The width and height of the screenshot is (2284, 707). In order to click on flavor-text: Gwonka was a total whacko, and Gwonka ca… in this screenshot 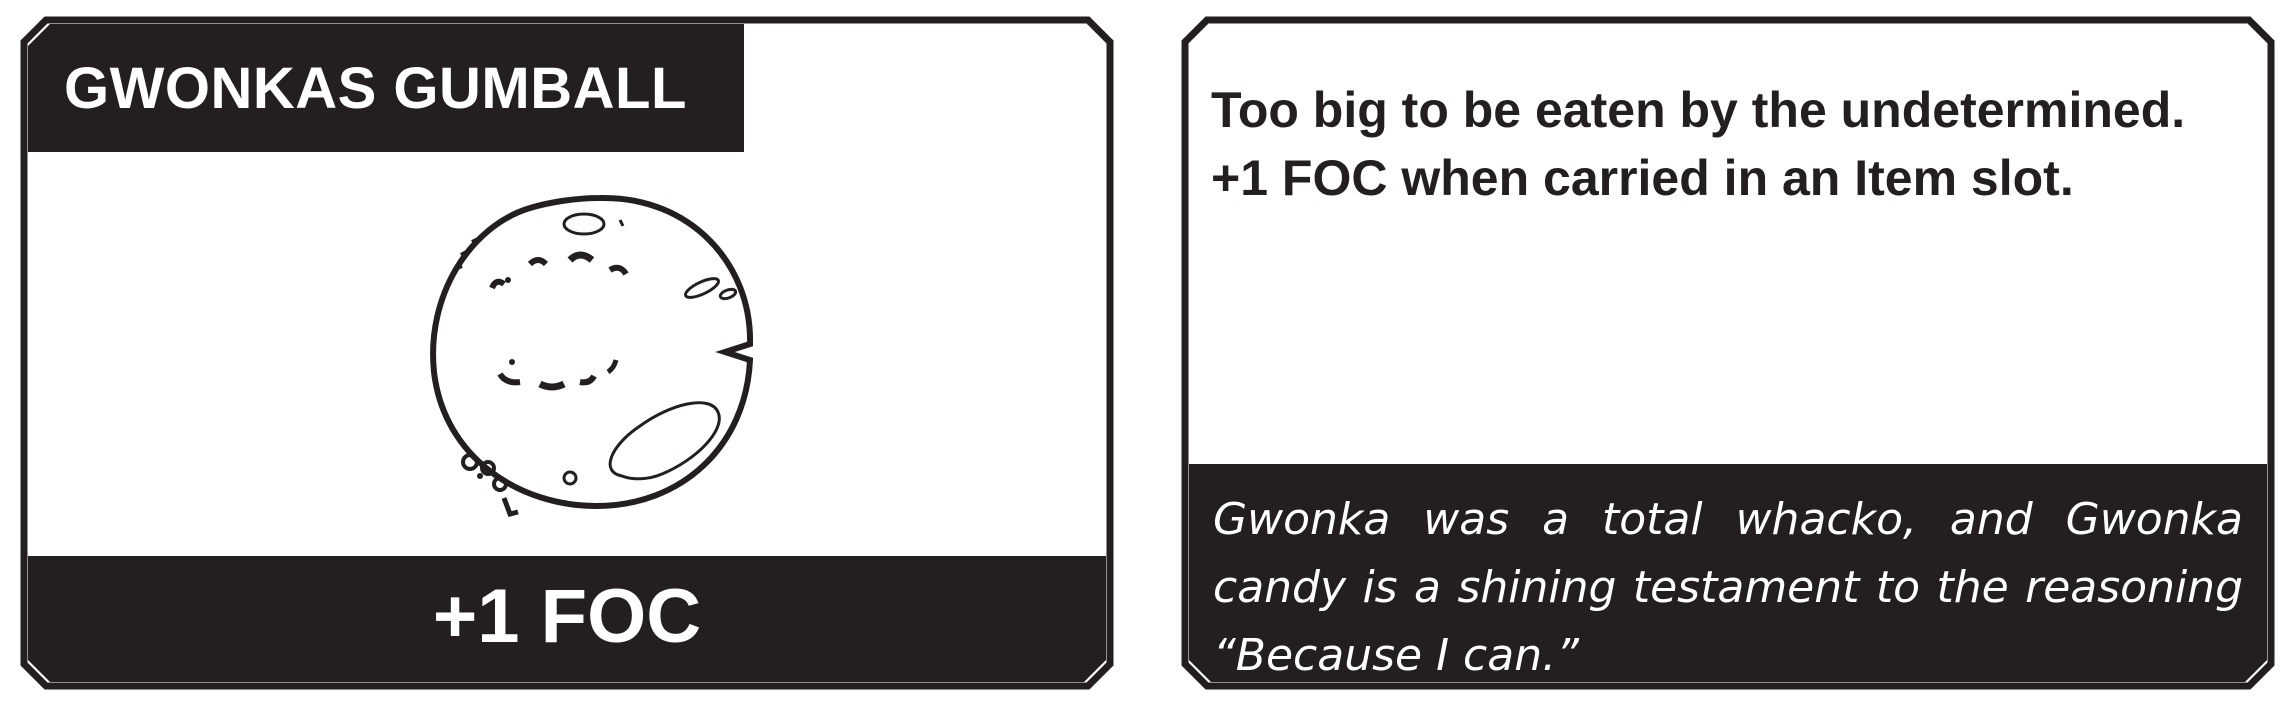, I will do `click(1728, 587)`.